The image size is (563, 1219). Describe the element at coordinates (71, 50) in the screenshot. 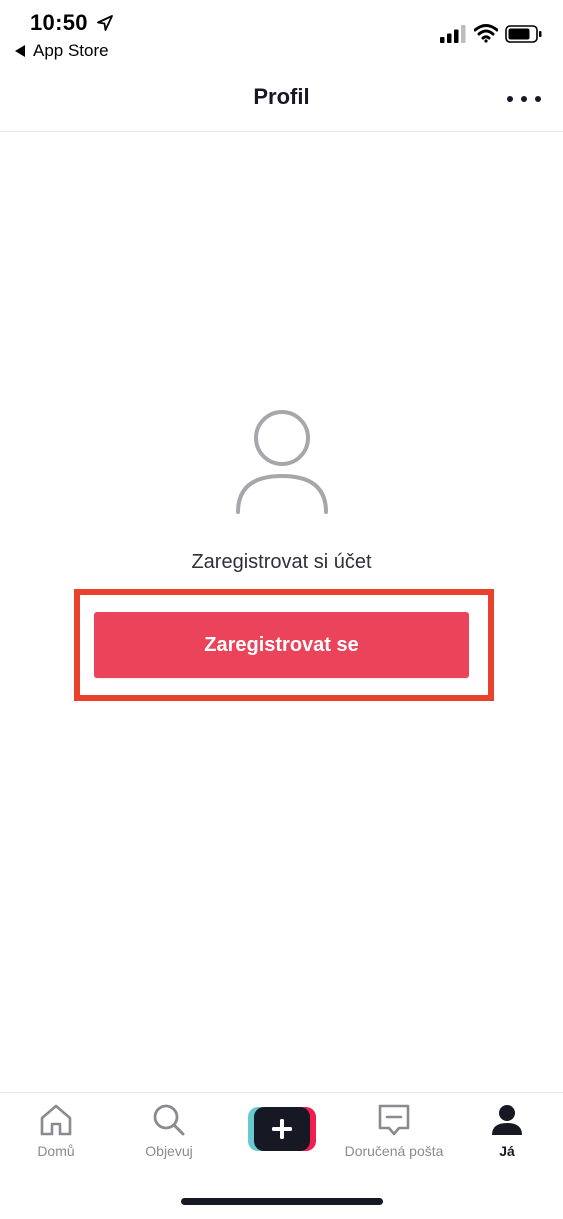

I see `back-app-label: App Store` at that location.